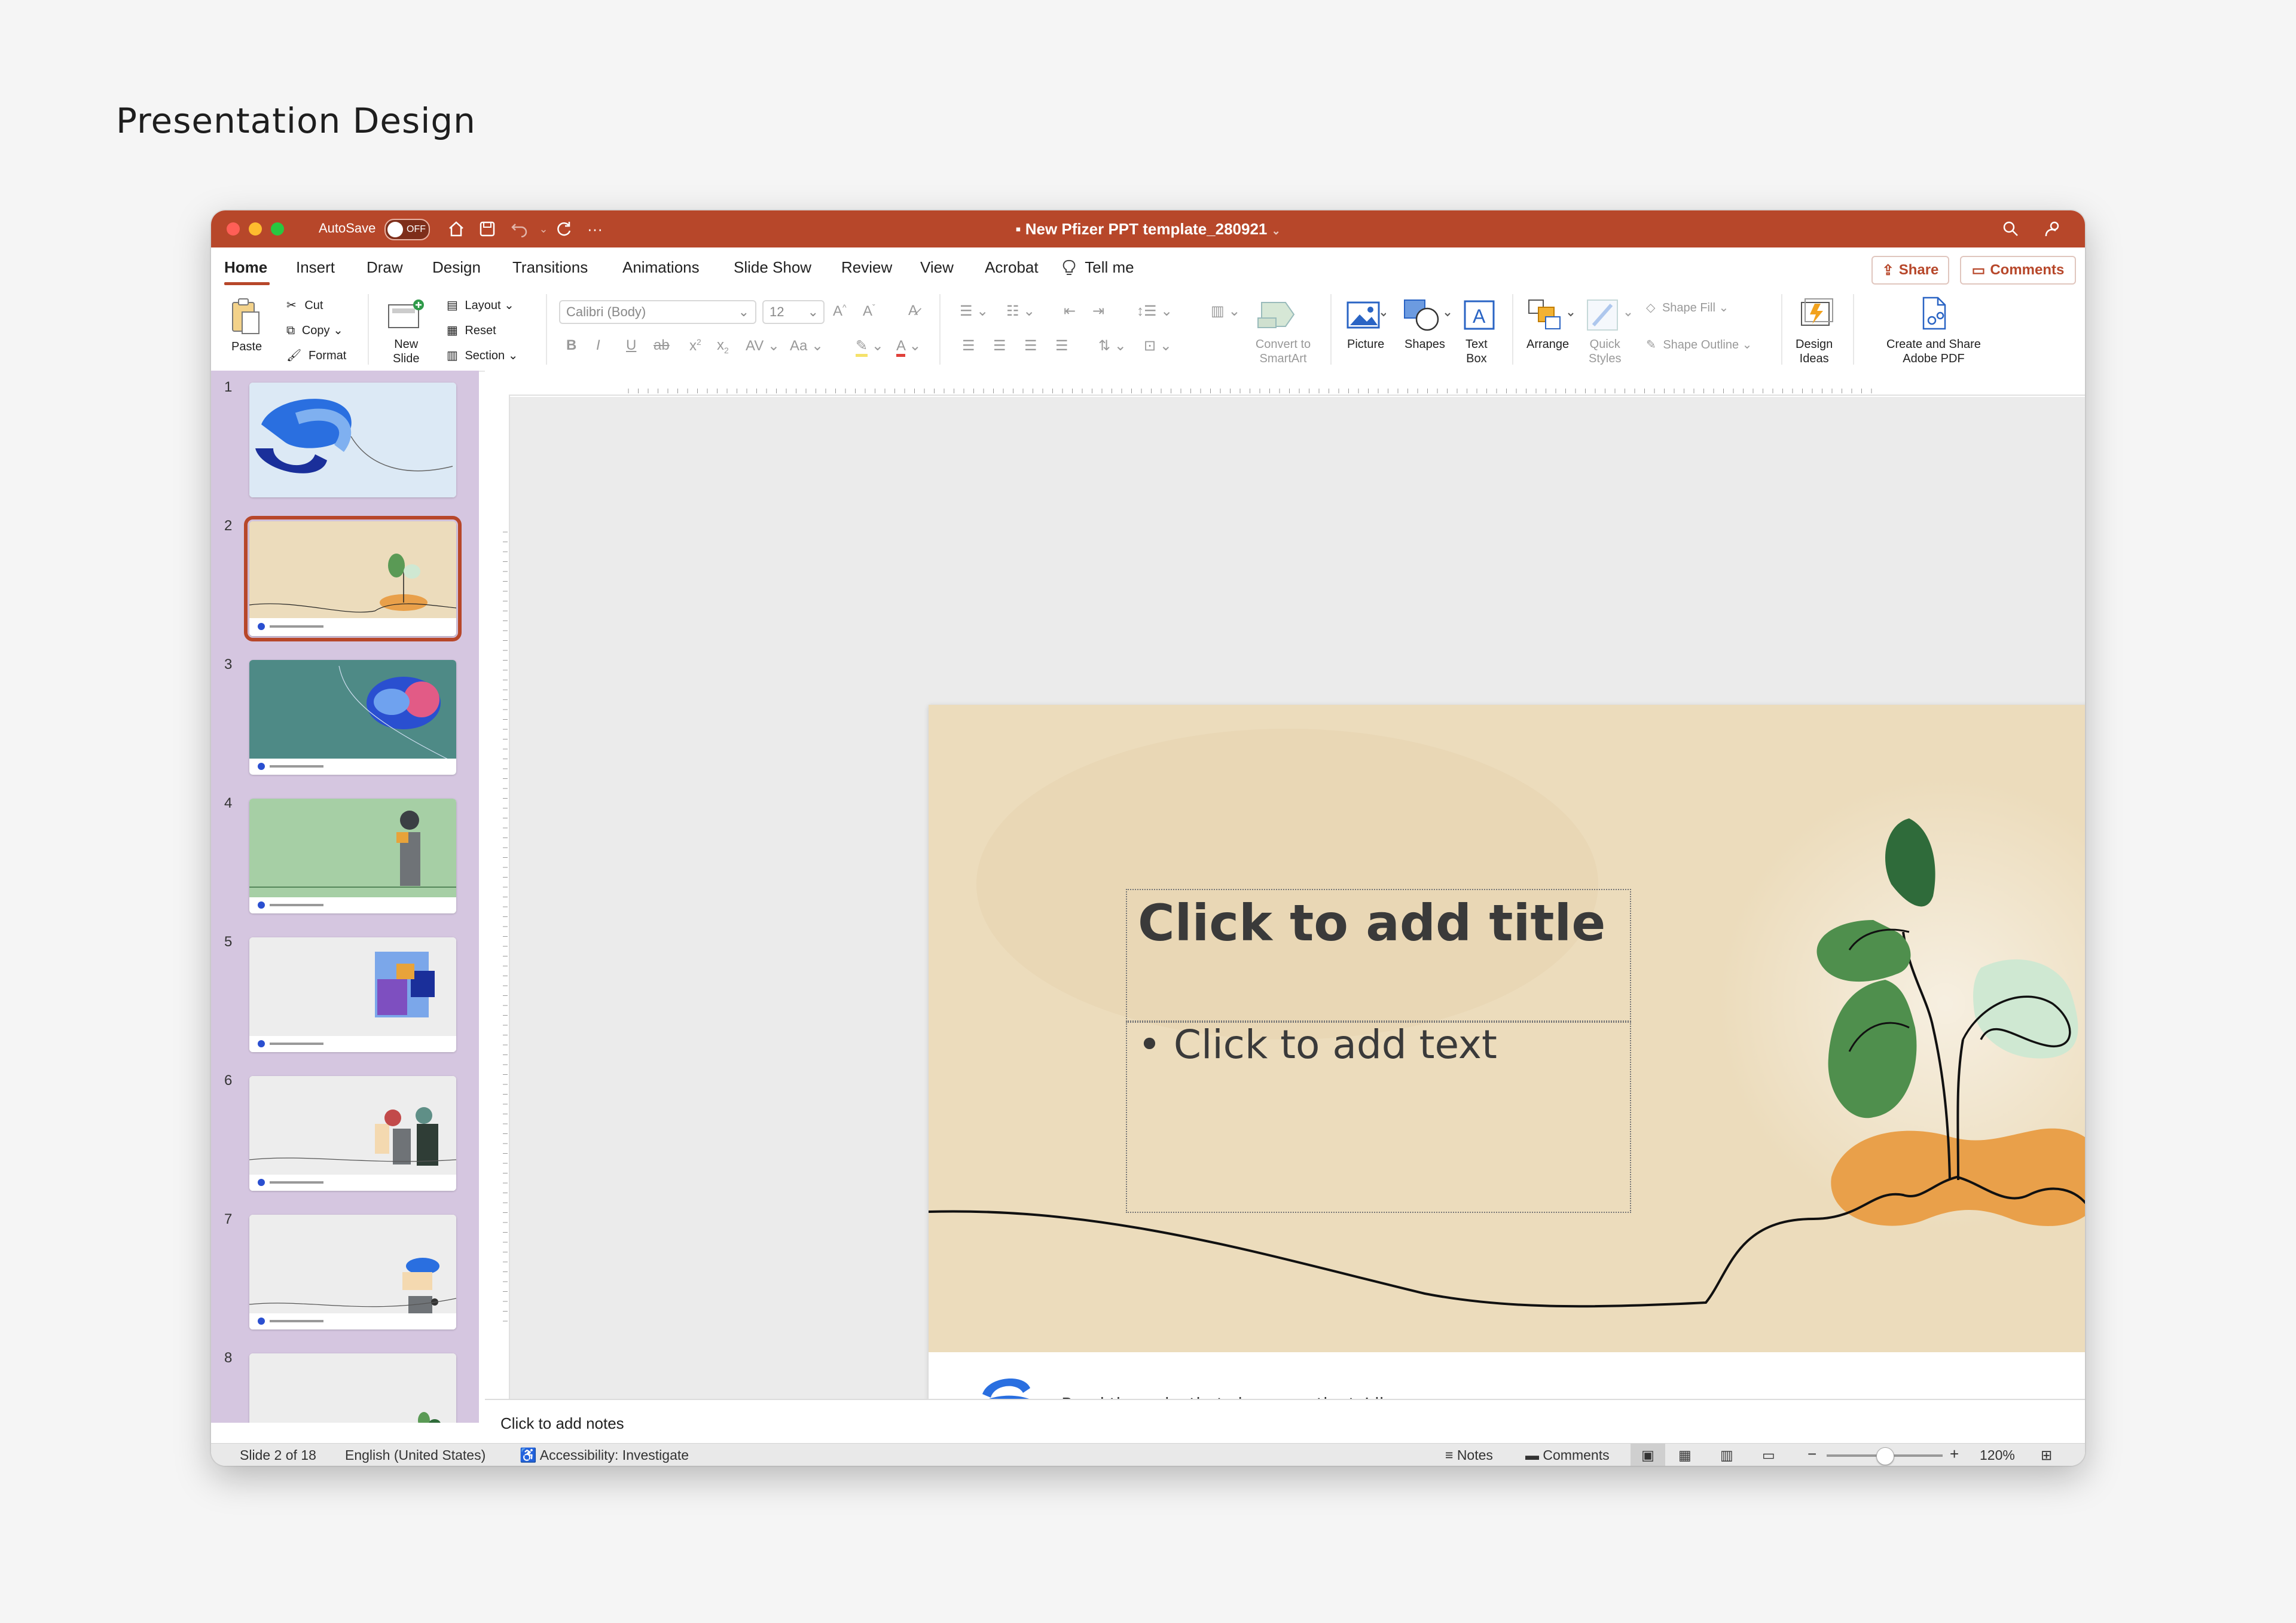  What do you see at coordinates (1070, 311) in the screenshot?
I see `decrease-indent-icon: ⇤` at bounding box center [1070, 311].